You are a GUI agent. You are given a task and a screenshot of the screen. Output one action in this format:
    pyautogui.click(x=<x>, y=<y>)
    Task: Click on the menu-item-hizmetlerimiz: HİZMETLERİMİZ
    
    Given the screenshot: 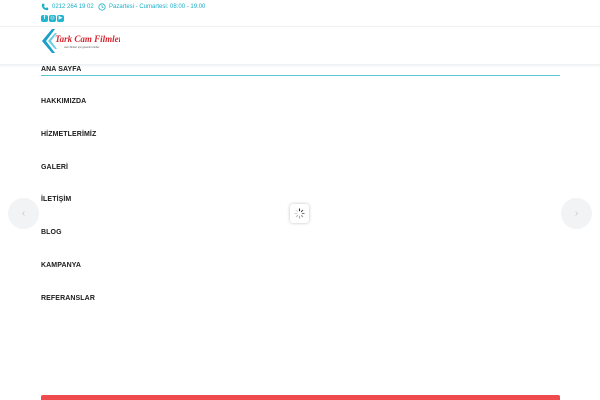 What is the action you would take?
    pyautogui.click(x=68, y=134)
    